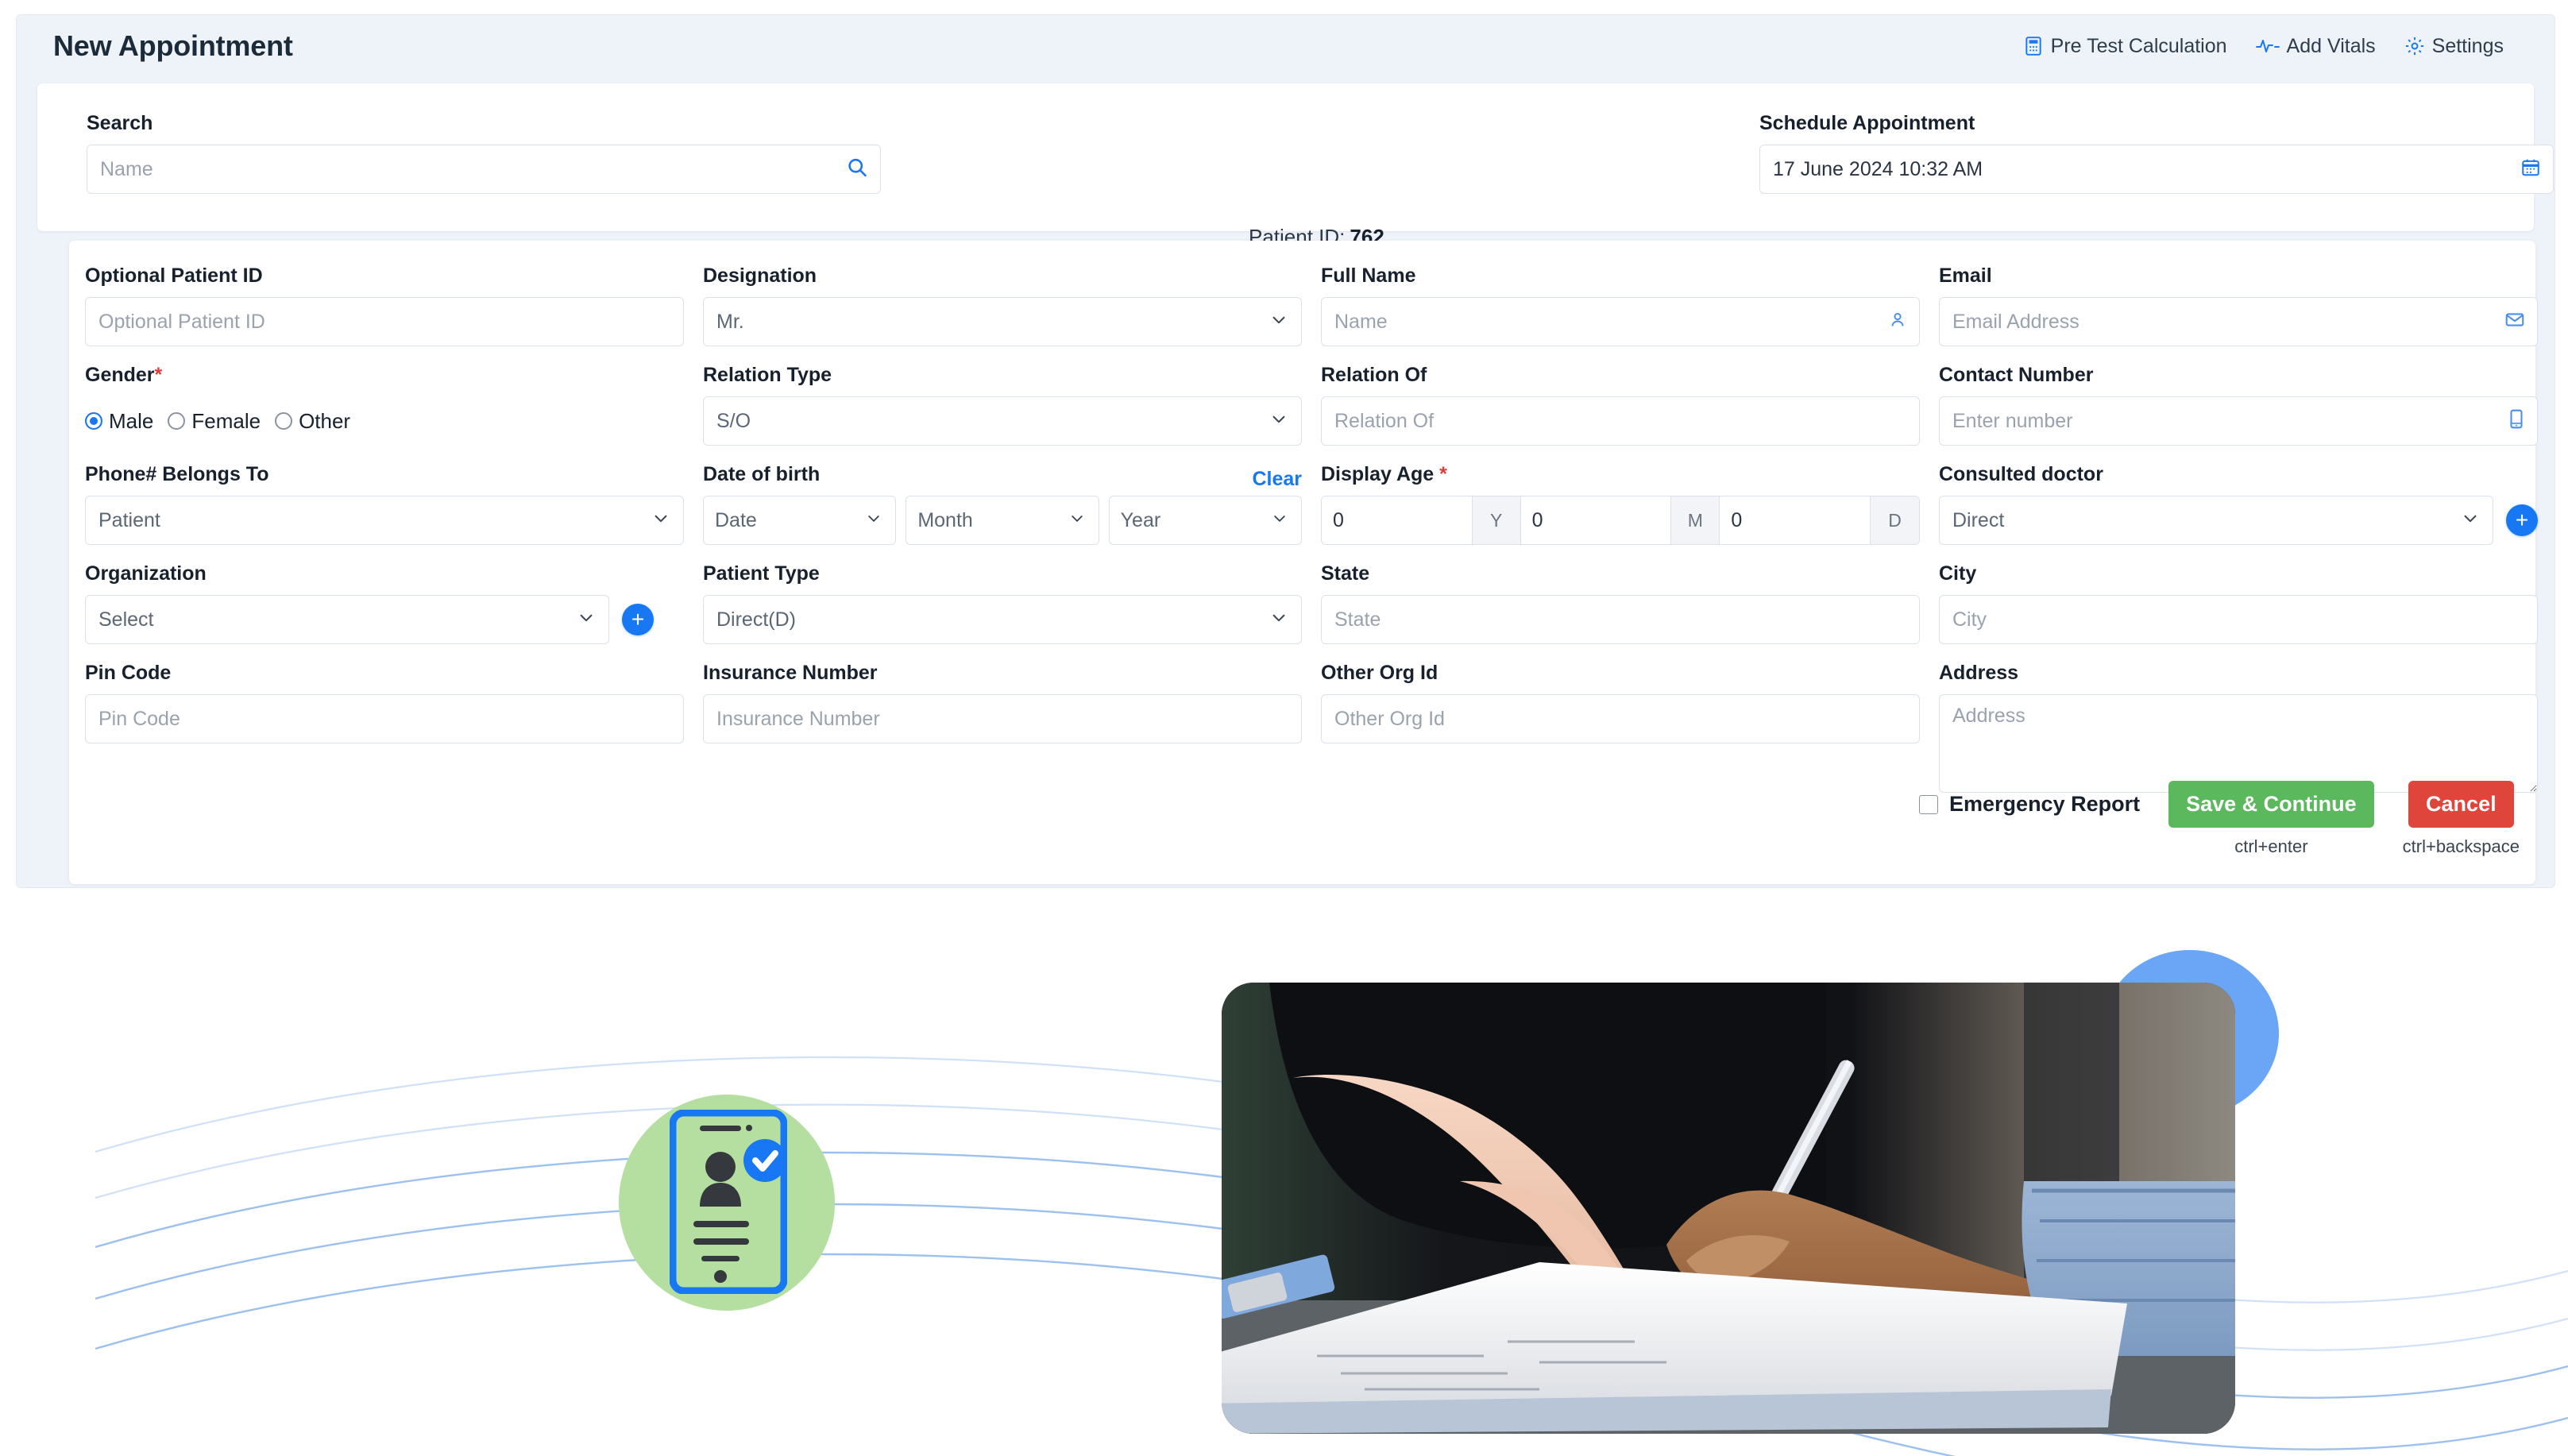 This screenshot has width=2568, height=1456. I want to click on field-insurance-number: Insurance Number, so click(1002, 738).